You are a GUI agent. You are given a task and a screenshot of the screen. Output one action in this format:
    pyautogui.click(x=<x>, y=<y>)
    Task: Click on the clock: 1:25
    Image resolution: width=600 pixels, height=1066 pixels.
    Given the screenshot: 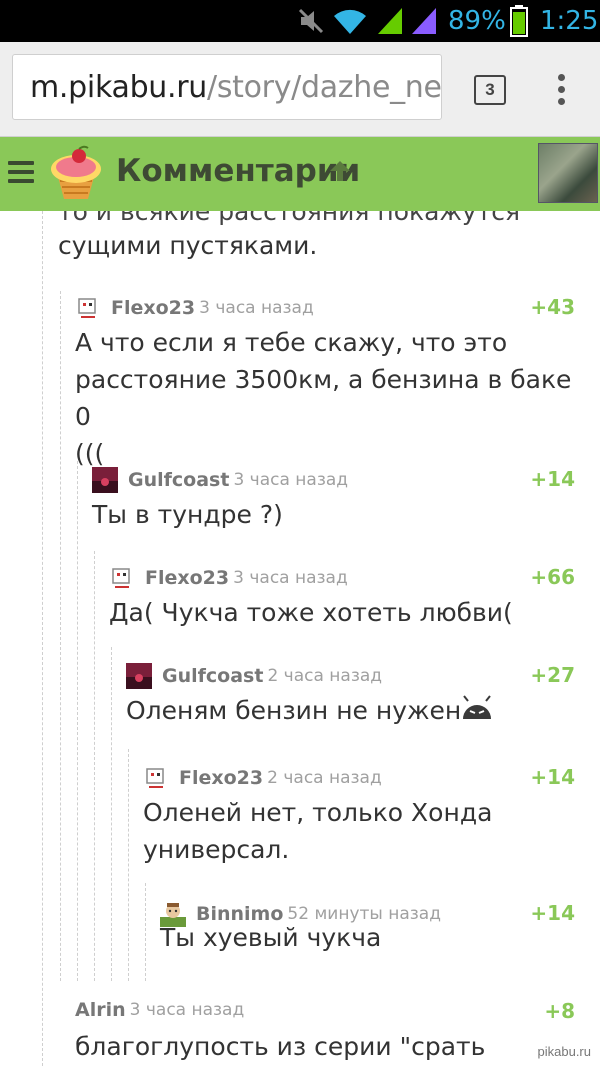 What is the action you would take?
    pyautogui.click(x=569, y=21)
    